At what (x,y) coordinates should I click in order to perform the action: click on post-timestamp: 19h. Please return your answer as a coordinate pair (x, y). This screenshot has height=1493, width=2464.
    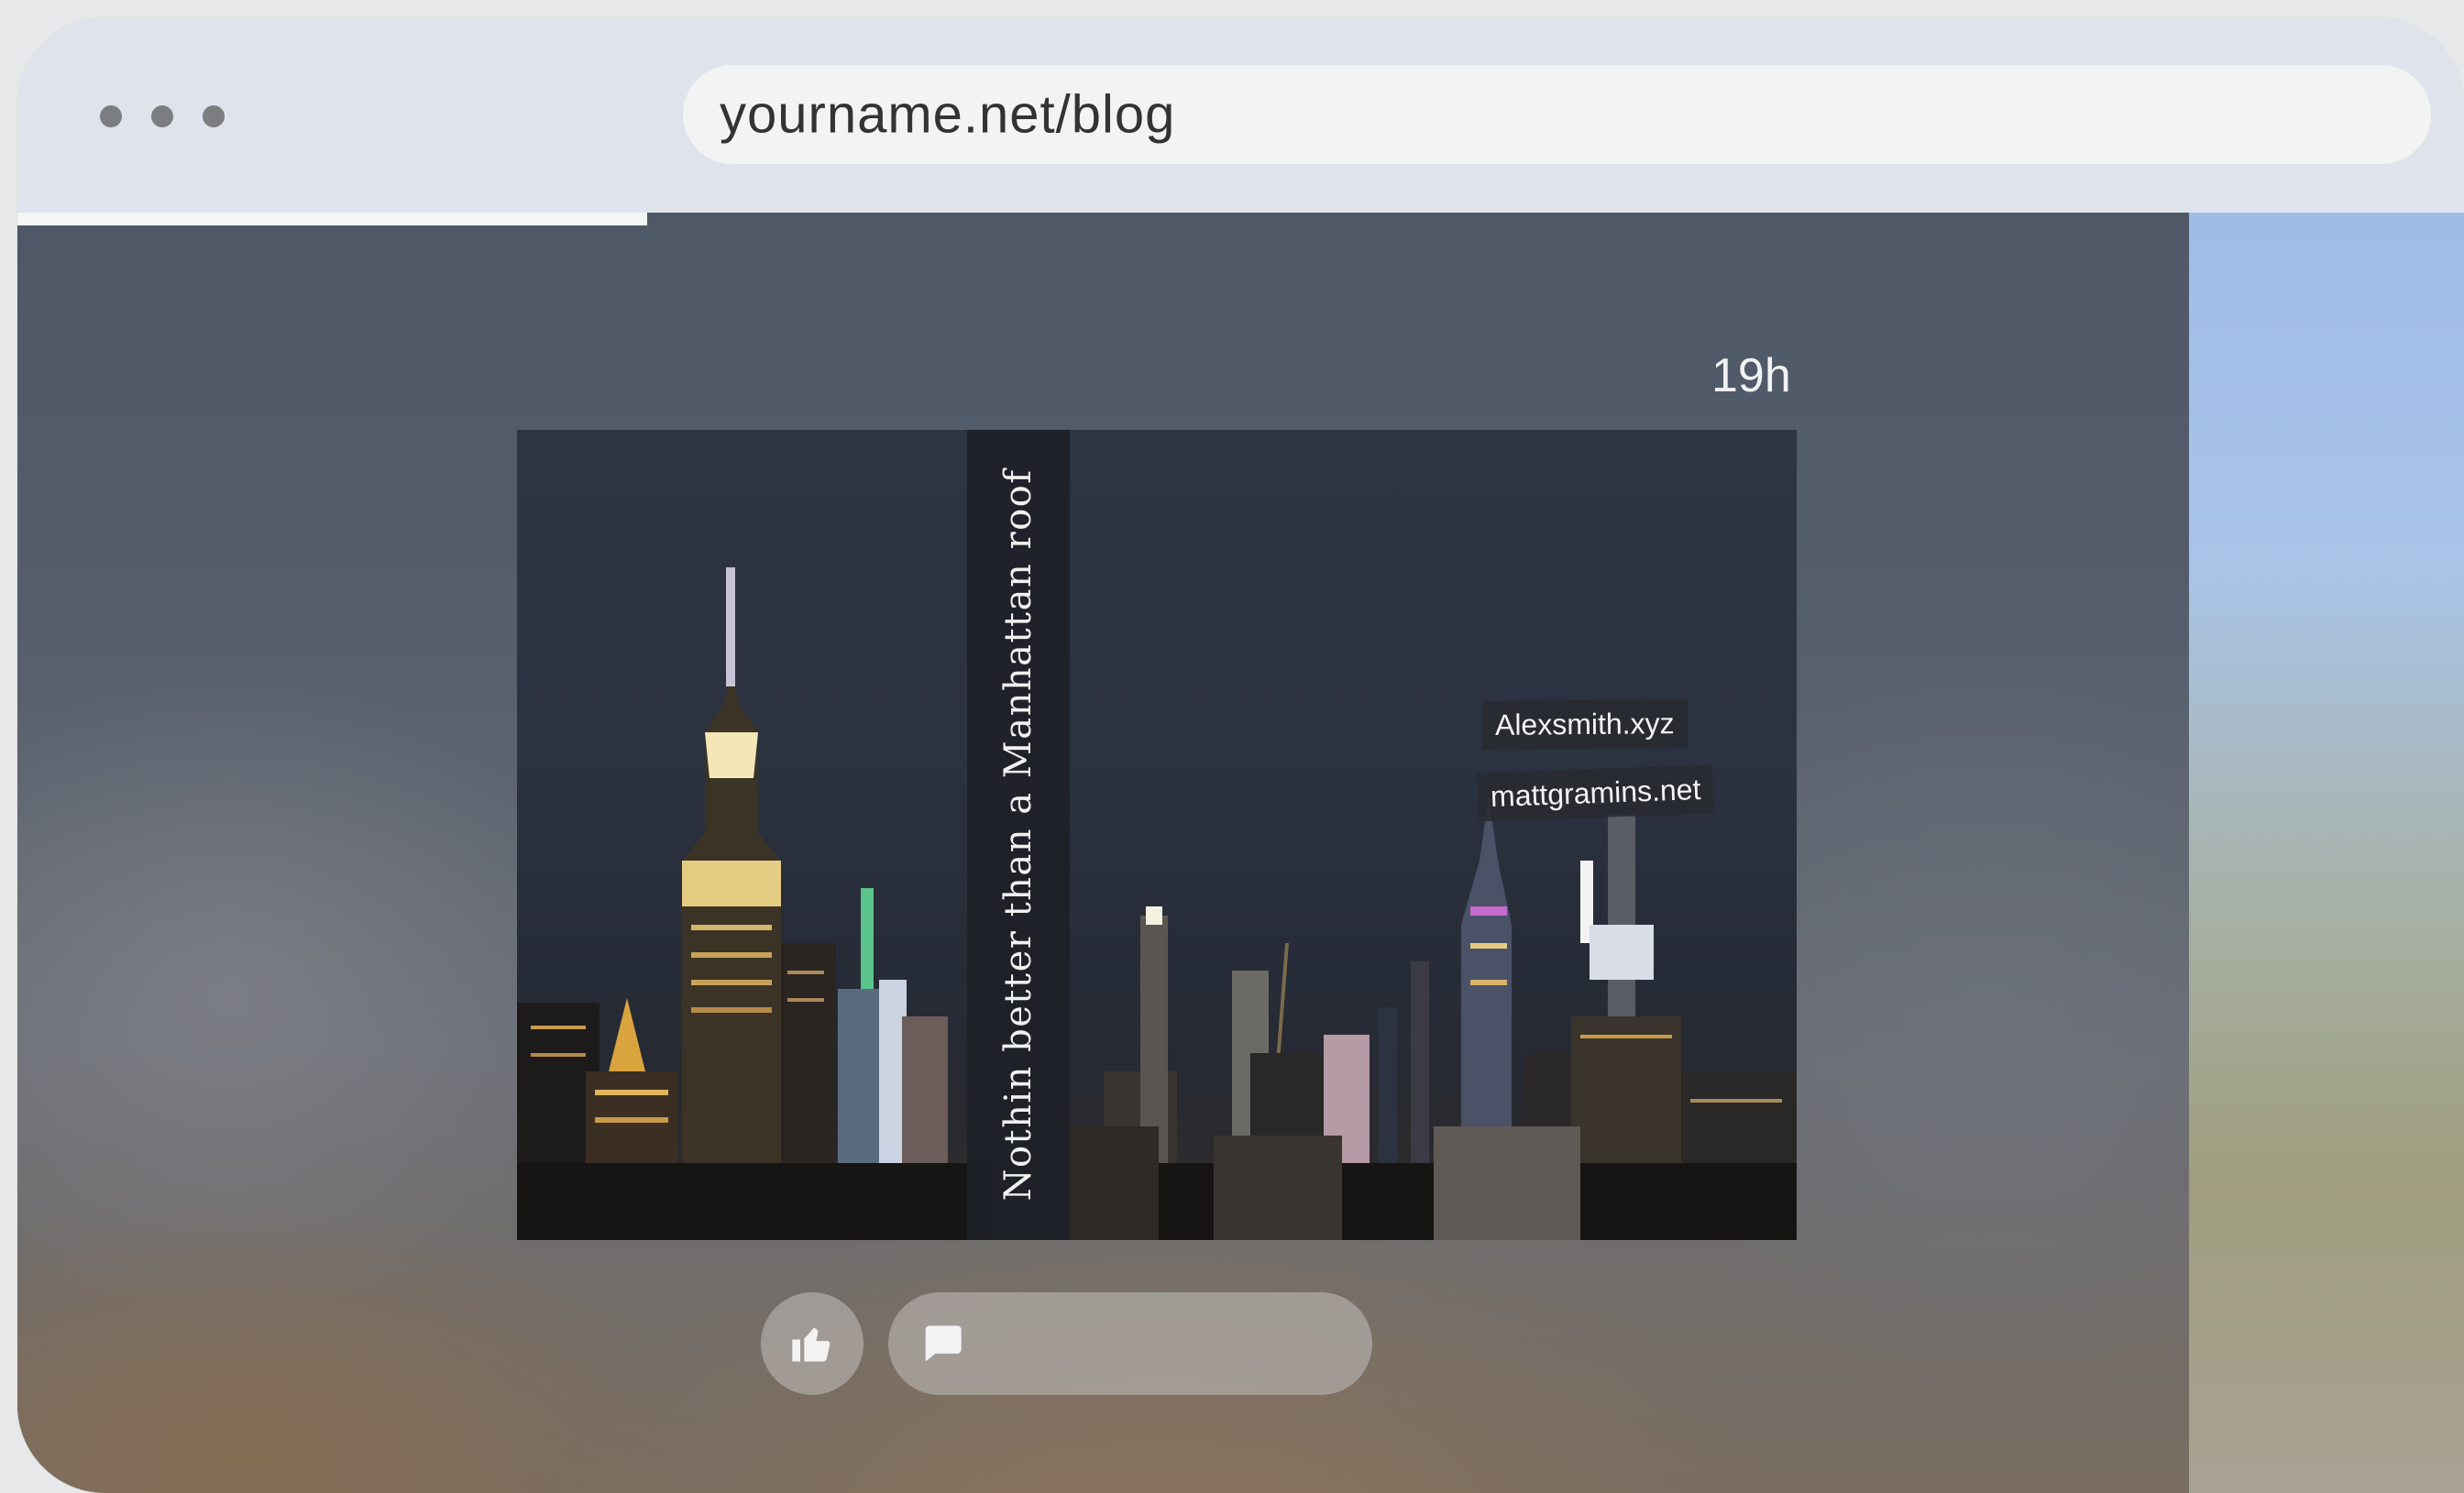
    Looking at the image, I should click on (1751, 375).